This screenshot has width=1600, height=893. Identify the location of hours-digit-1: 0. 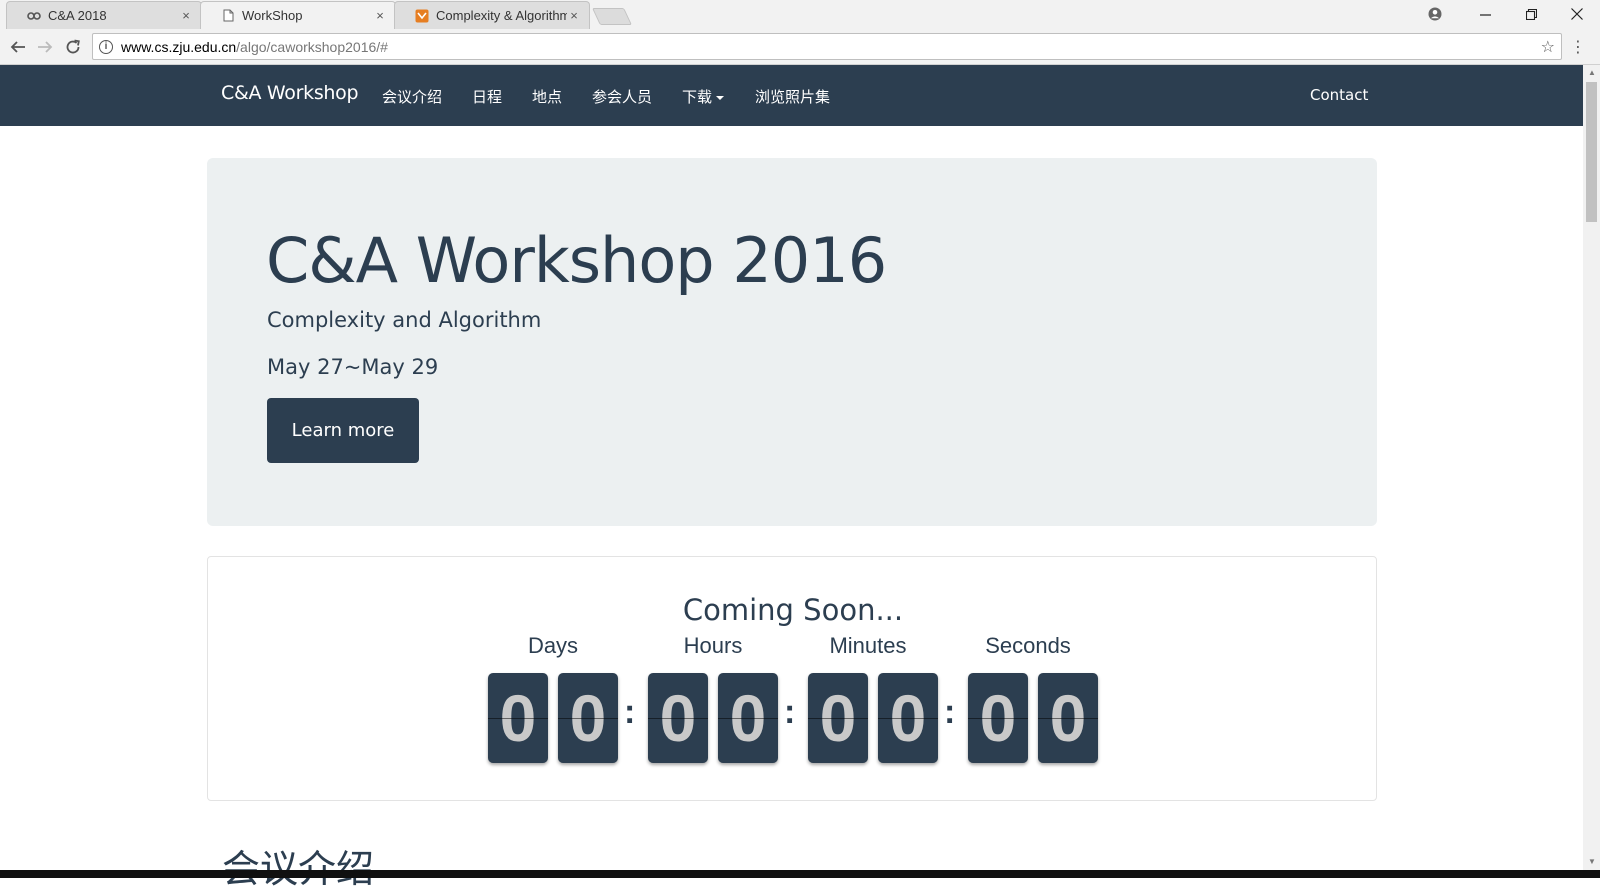
(678, 718).